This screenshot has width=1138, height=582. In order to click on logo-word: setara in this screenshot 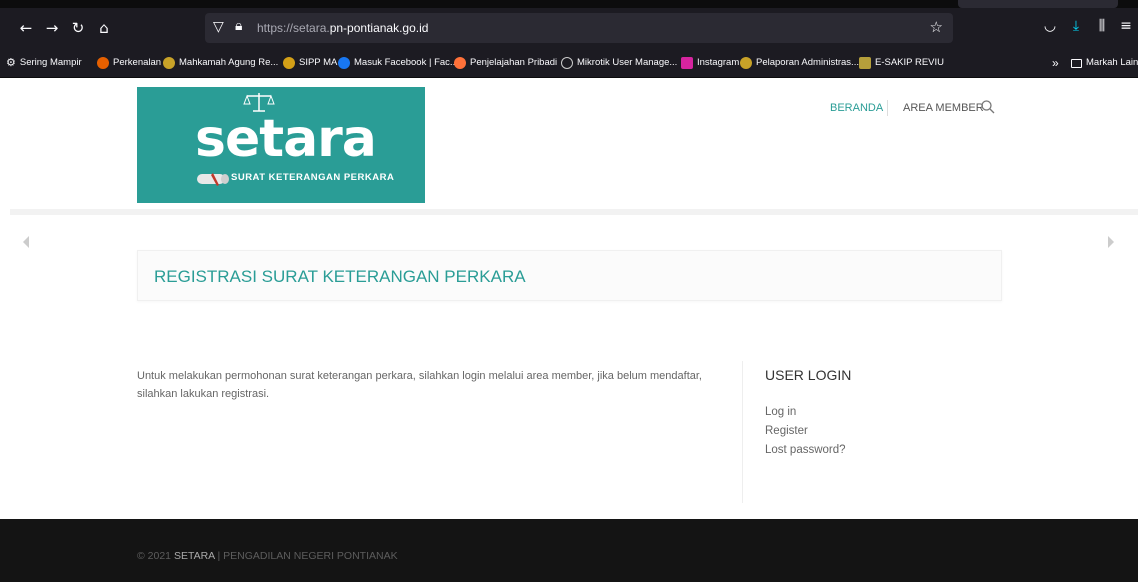, I will do `click(286, 139)`.